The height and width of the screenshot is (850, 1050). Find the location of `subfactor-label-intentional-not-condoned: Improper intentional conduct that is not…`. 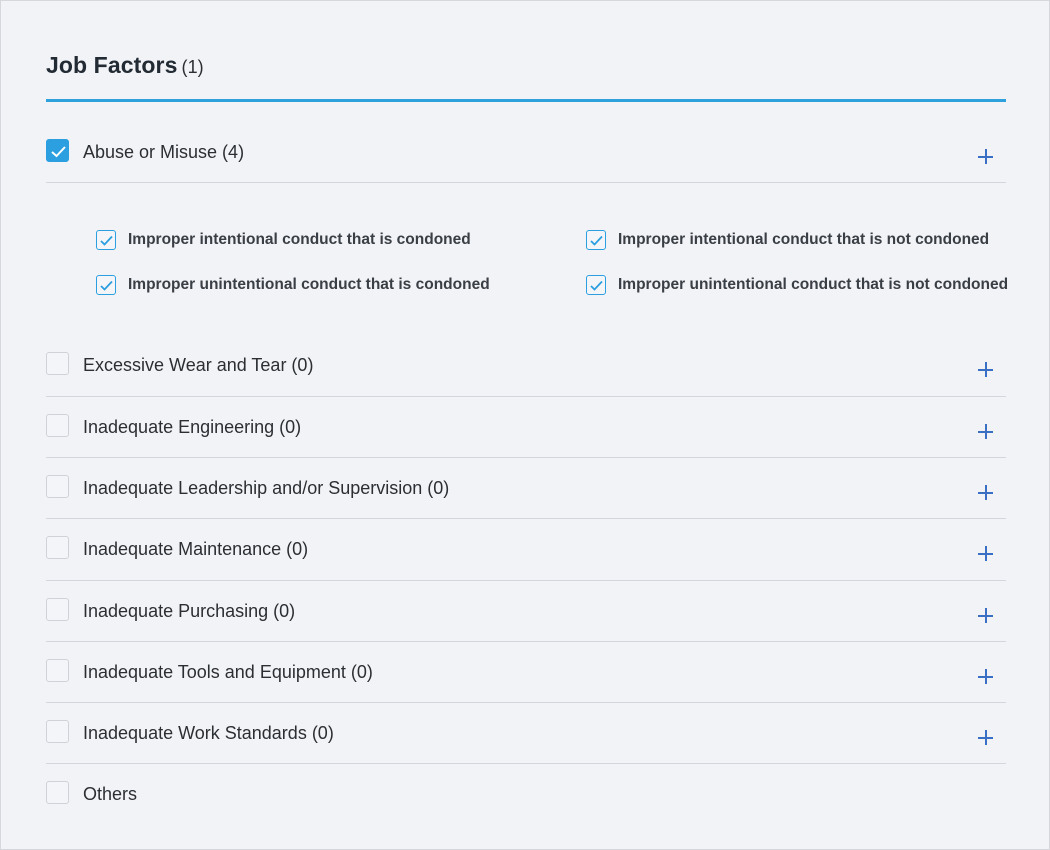

subfactor-label-intentional-not-condoned: Improper intentional conduct that is not… is located at coordinates (804, 239).